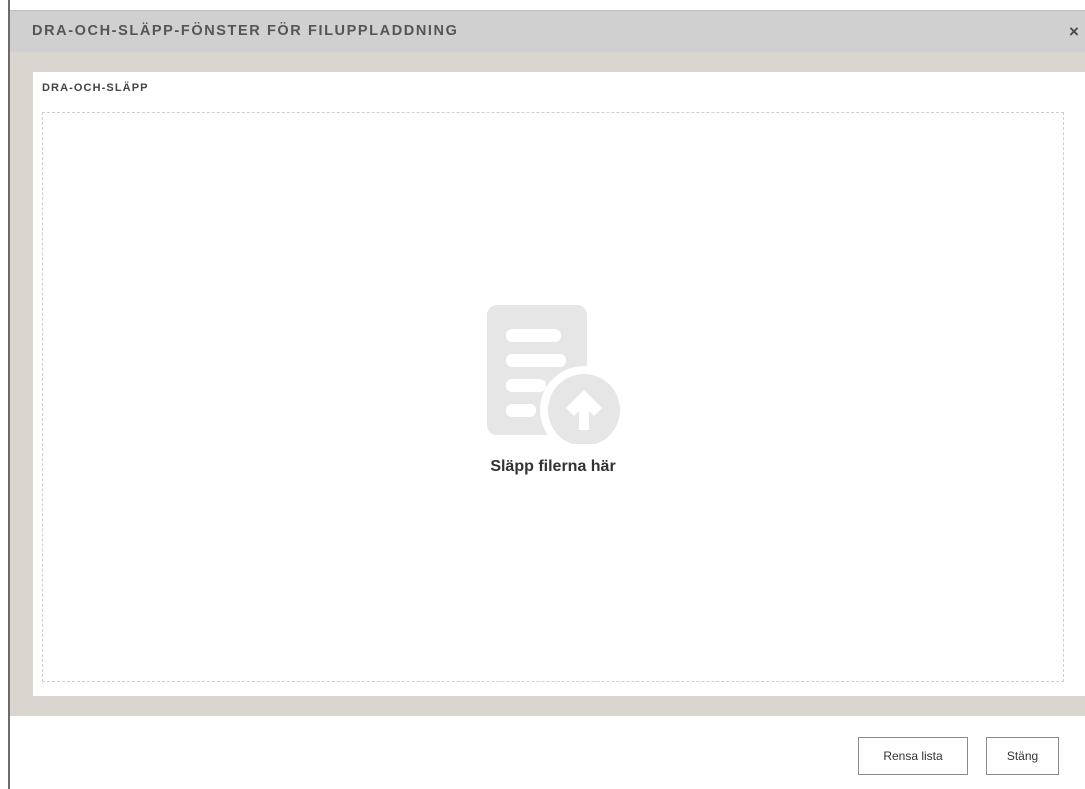 The image size is (1085, 789). I want to click on close-button: Stäng, so click(1022, 756).